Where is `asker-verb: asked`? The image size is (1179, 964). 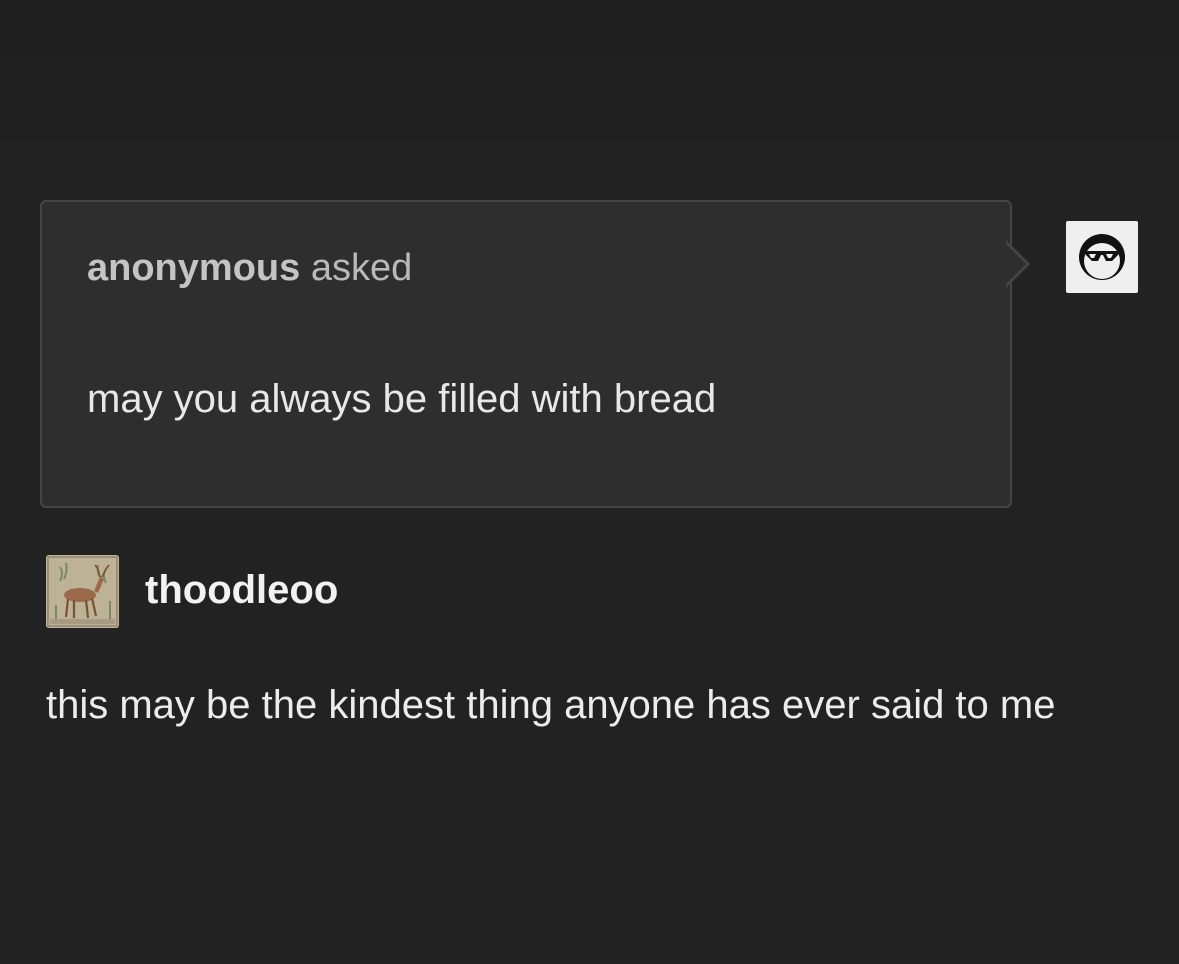
asker-verb: asked is located at coordinates (361, 268).